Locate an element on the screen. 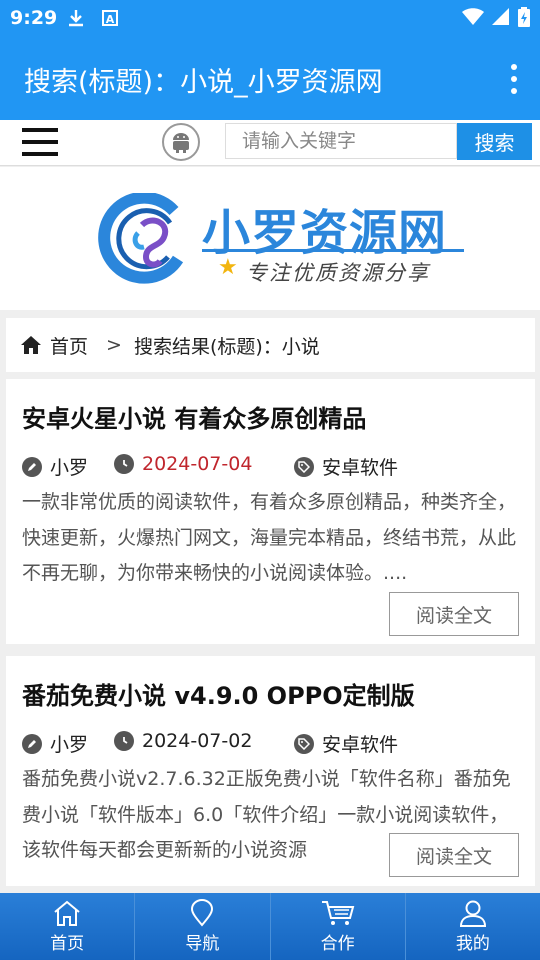 Image resolution: width=540 pixels, height=960 pixels. site-logo-banner: 小罗资源网 ★ 专注优质资源分享 is located at coordinates (270, 238).